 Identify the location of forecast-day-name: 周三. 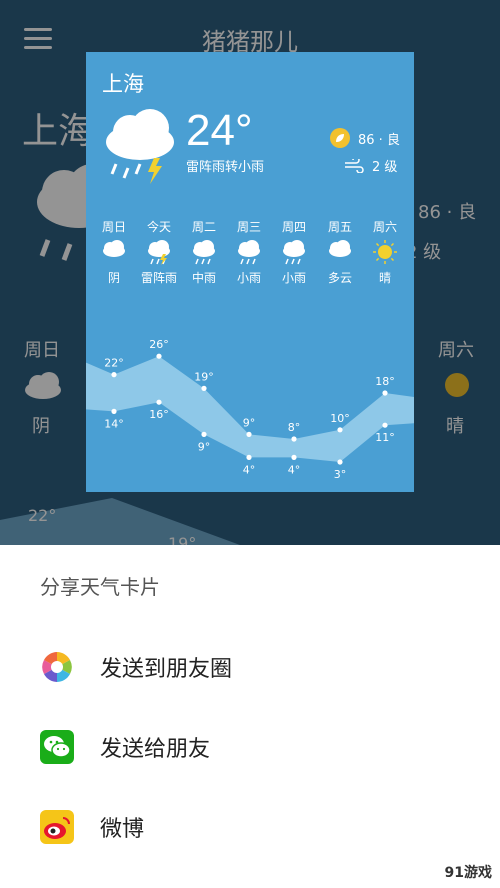
(248, 227).